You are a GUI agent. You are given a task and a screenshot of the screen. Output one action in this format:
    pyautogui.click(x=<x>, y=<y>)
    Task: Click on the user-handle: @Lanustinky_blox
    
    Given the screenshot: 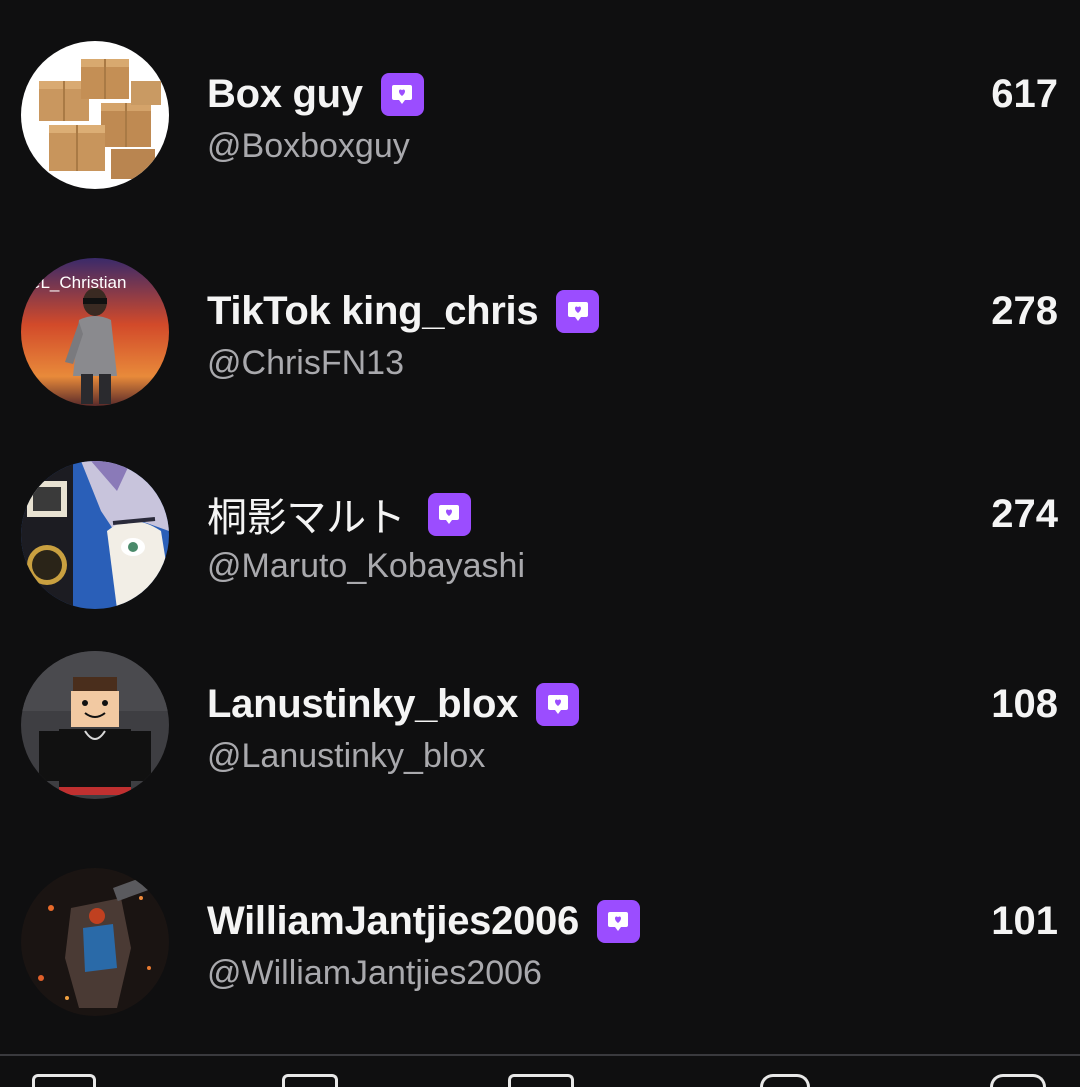 What is the action you would take?
    pyautogui.click(x=346, y=756)
    